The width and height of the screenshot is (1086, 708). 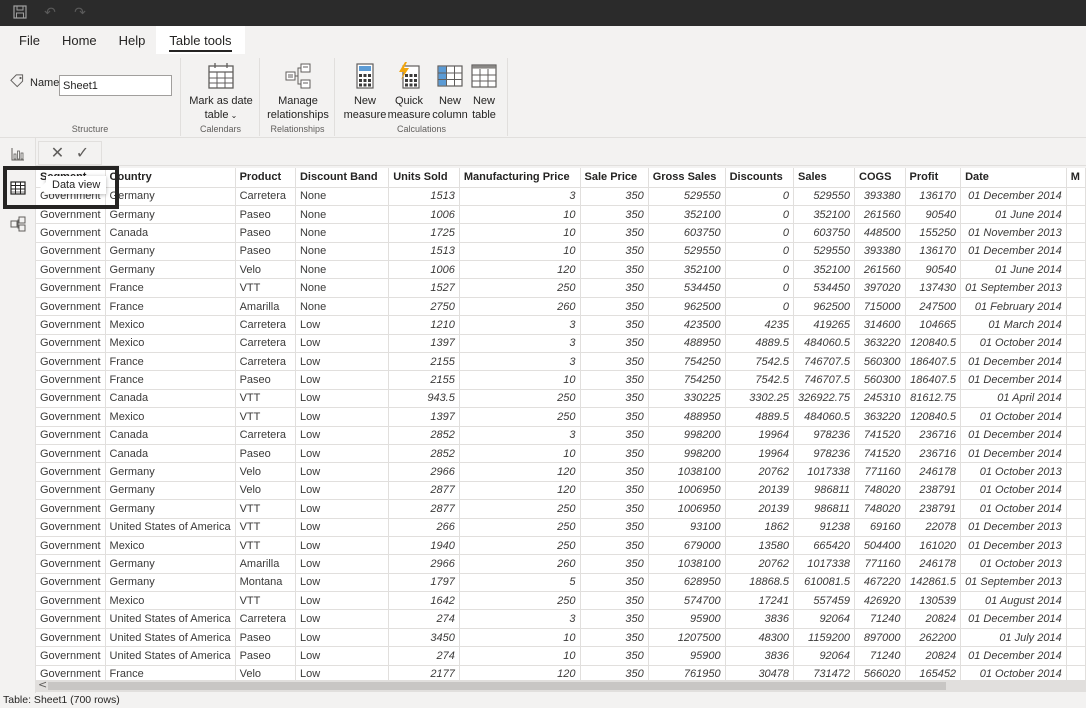 I want to click on table-cell: 95900, so click(x=687, y=619).